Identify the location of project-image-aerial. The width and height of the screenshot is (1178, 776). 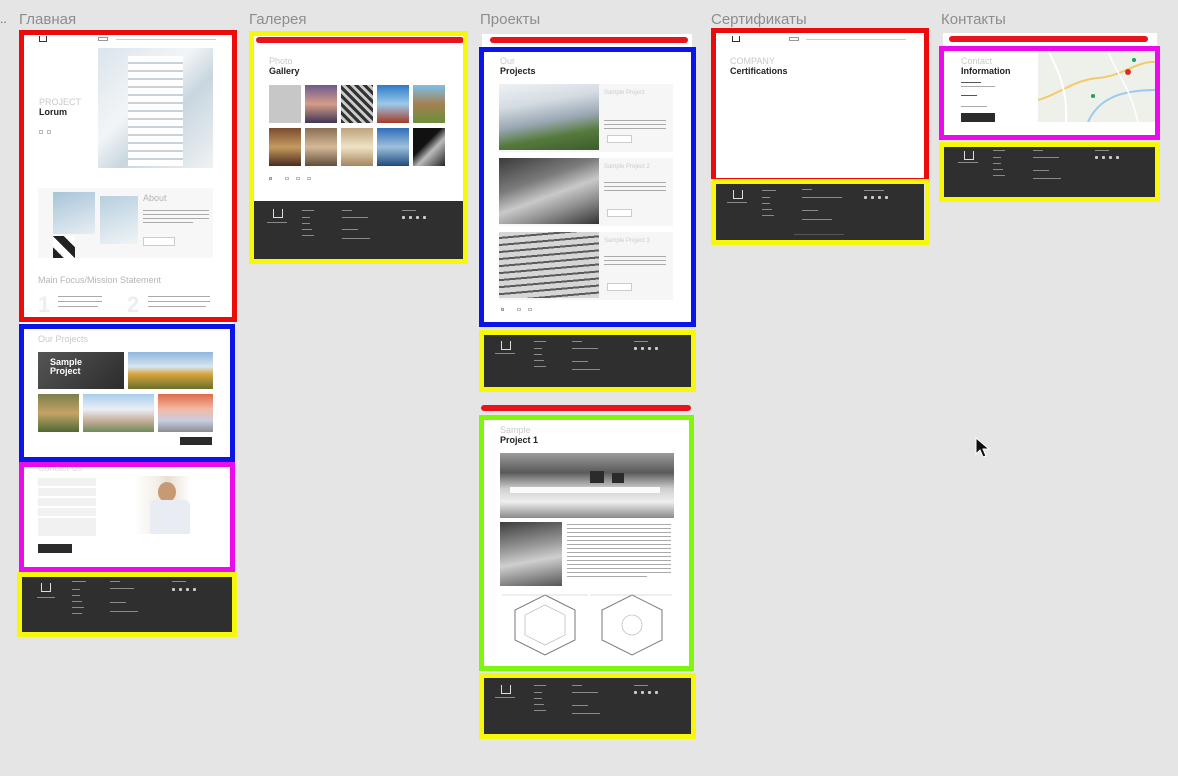
(58, 413).